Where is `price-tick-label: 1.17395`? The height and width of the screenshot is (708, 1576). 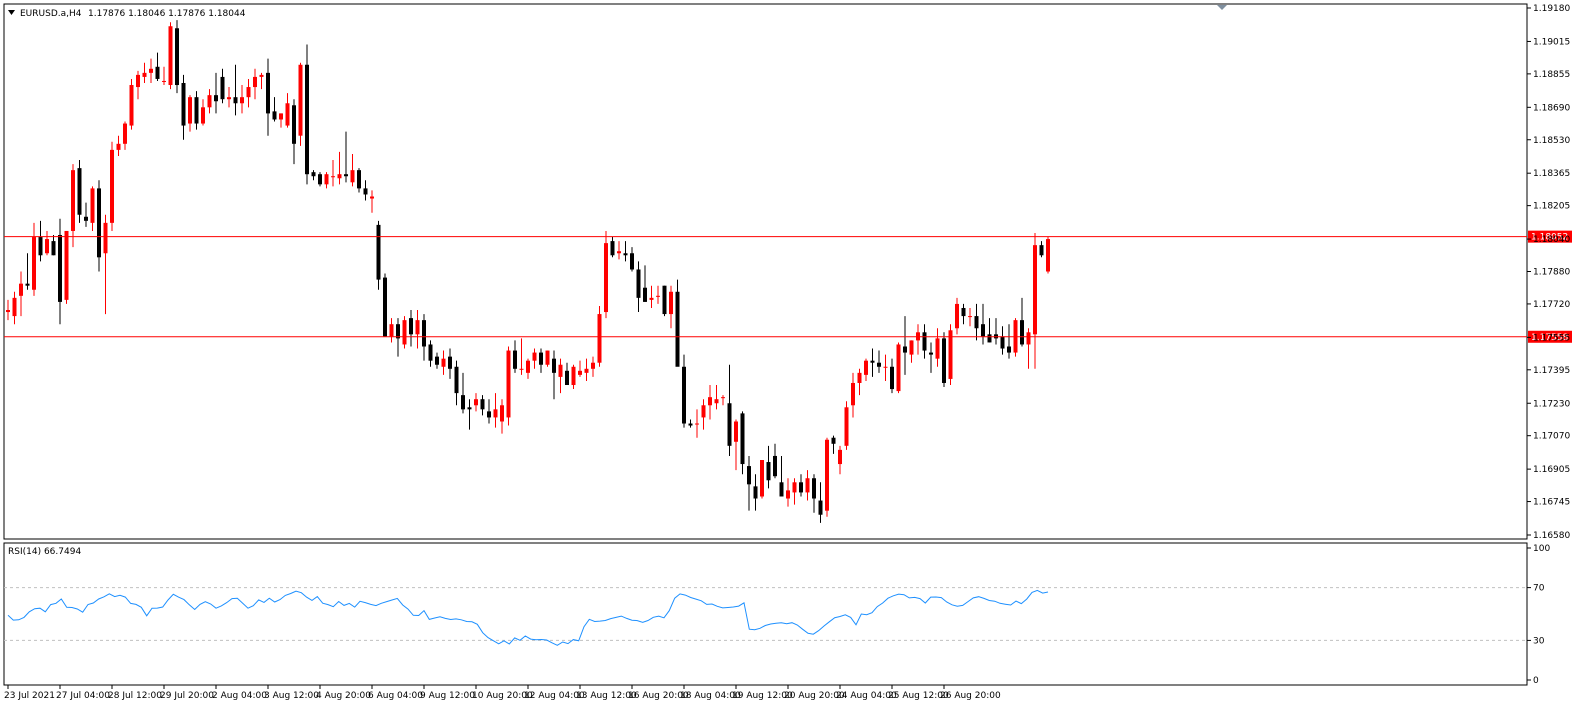
price-tick-label: 1.17395 is located at coordinates (1551, 371).